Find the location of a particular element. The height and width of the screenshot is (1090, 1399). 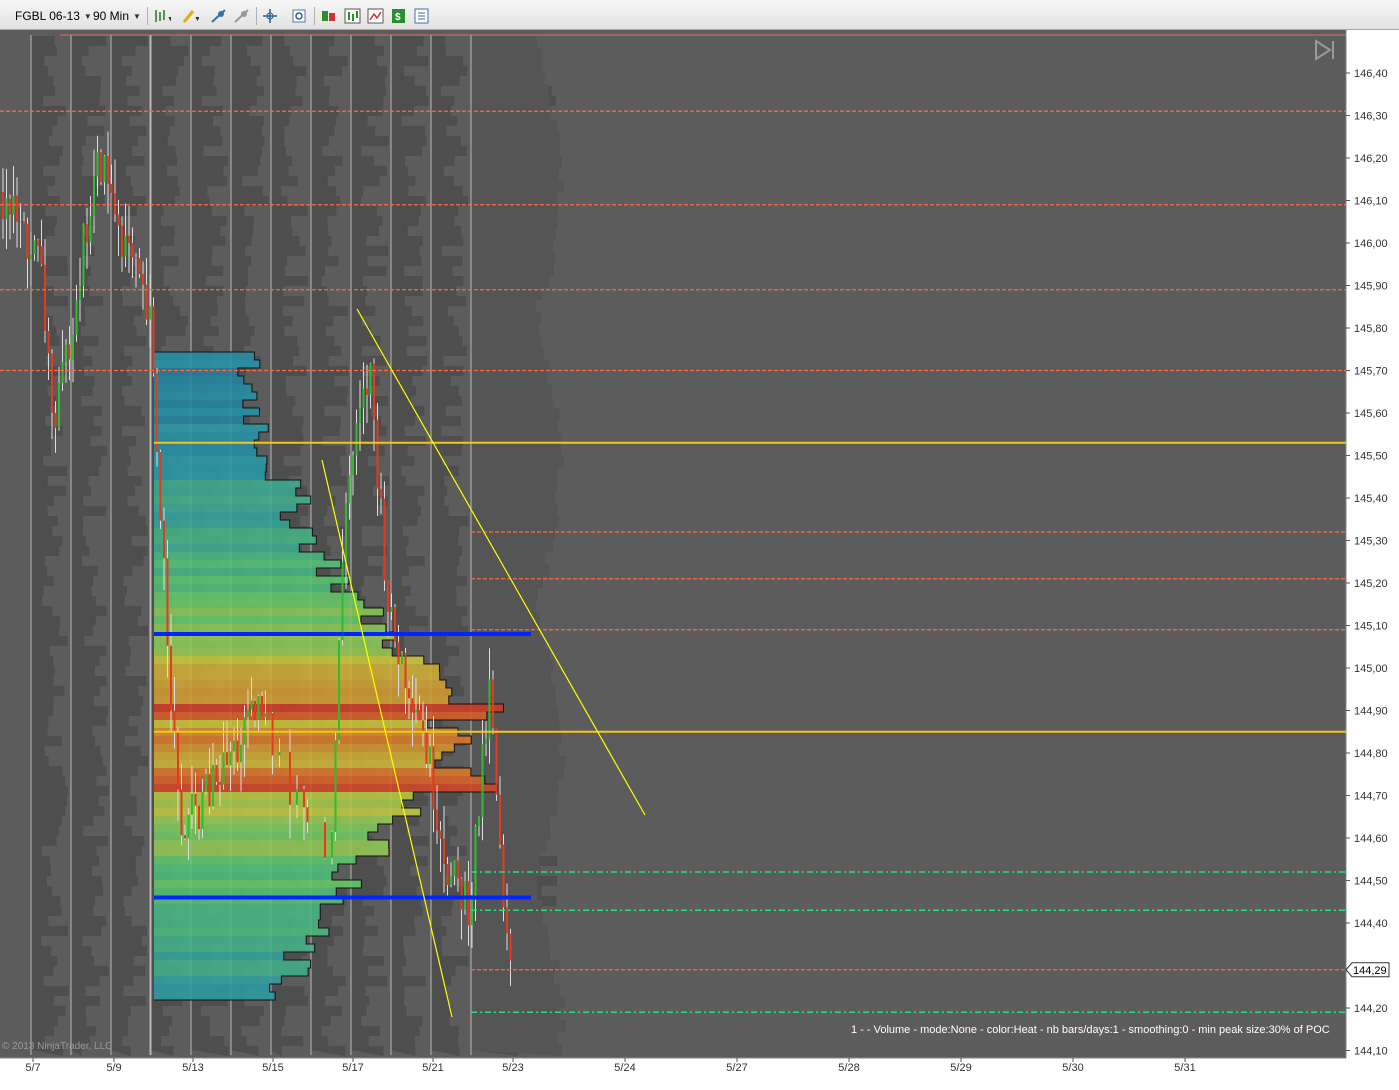

chevron-down-icon: ▼ is located at coordinates (87, 16).